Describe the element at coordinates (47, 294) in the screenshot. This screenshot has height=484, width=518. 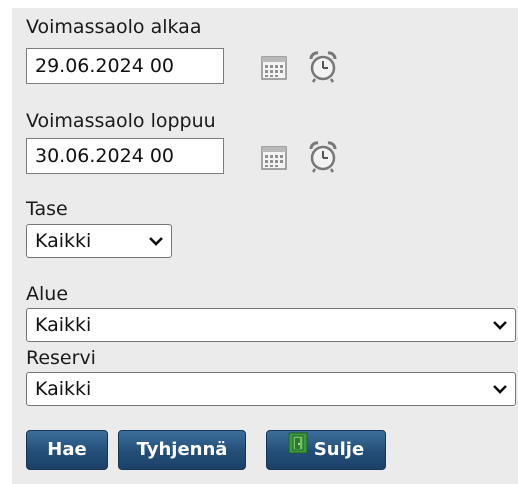
I see `alue-label: Alue` at that location.